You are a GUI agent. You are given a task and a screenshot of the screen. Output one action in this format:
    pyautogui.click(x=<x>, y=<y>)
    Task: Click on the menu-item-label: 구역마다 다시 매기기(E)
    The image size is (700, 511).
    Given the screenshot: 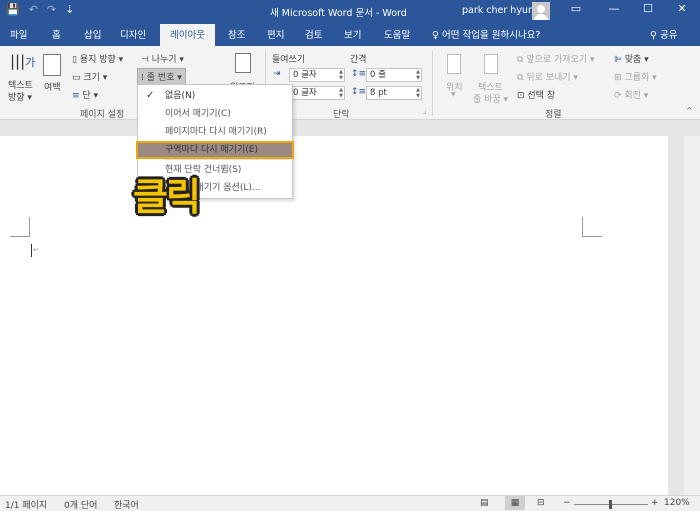 What is the action you would take?
    pyautogui.click(x=211, y=150)
    